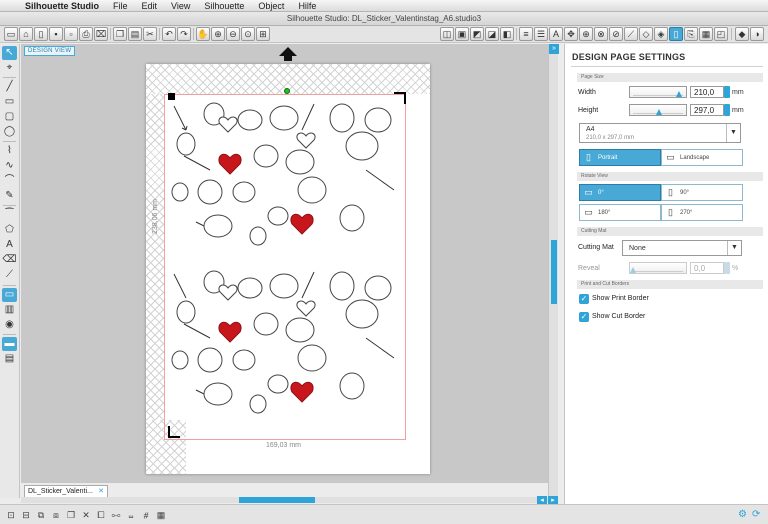 Image resolution: width=768 pixels, height=524 pixels. I want to click on arc-tool-icon: ⌒, so click(9, 181).